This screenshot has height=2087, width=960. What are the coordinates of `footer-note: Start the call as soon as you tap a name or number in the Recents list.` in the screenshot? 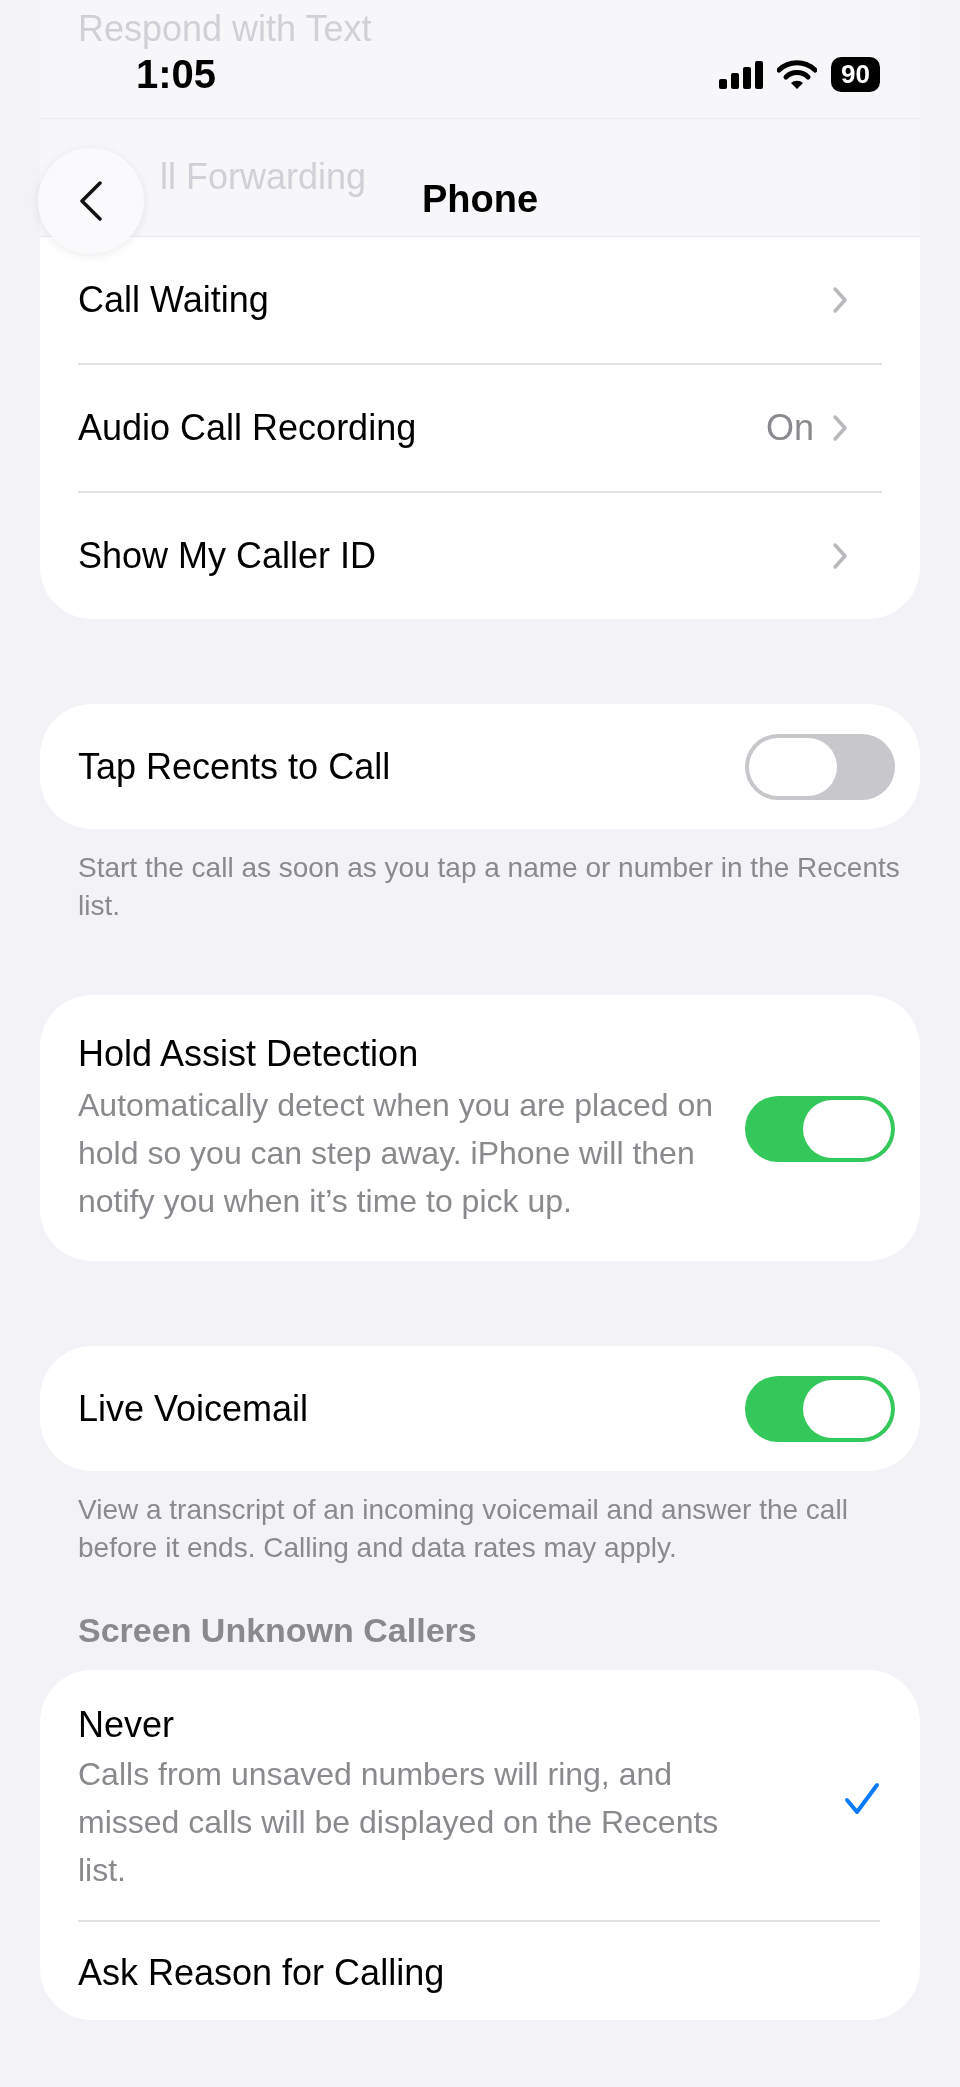 It's located at (489, 887).